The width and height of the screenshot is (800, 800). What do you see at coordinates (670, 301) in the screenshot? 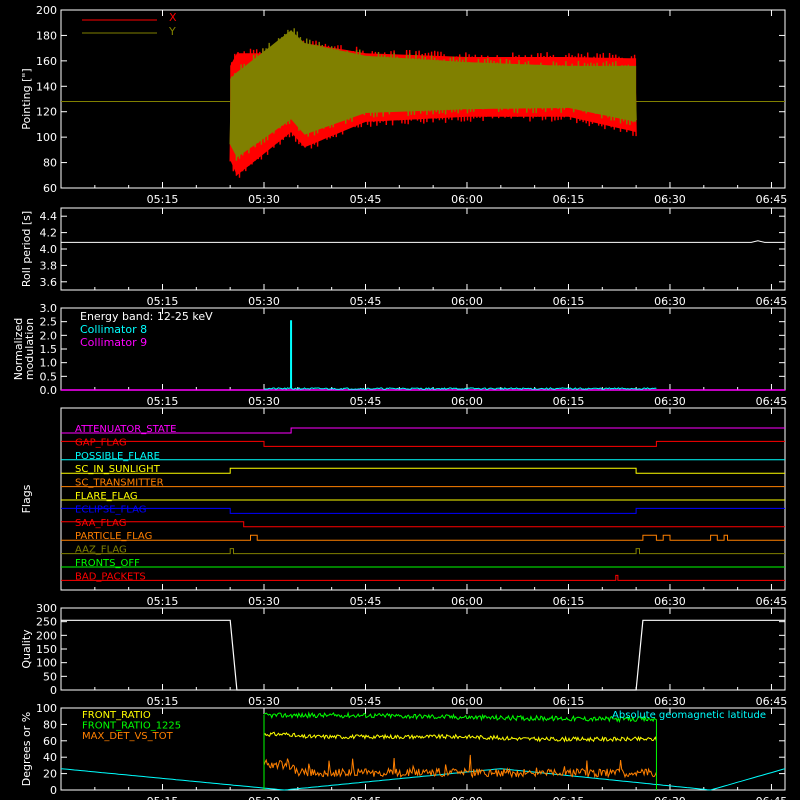
I see `roll-xtick-label: 06:30` at bounding box center [670, 301].